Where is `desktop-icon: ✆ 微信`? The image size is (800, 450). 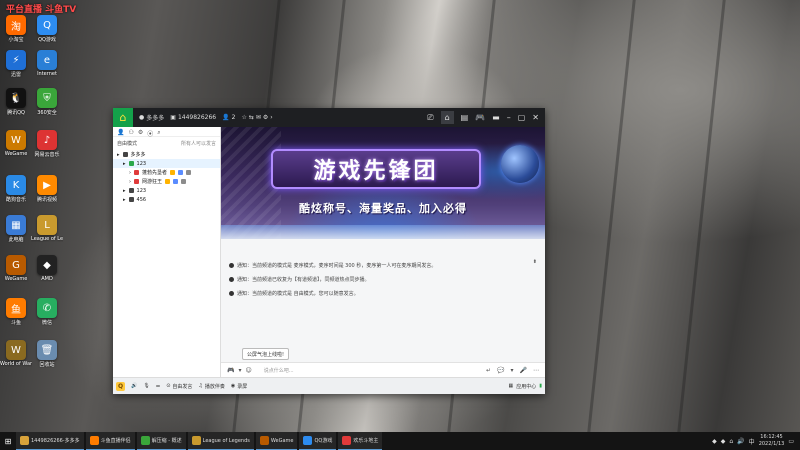
desktop-icon: ✆ 微信 is located at coordinates (47, 312).